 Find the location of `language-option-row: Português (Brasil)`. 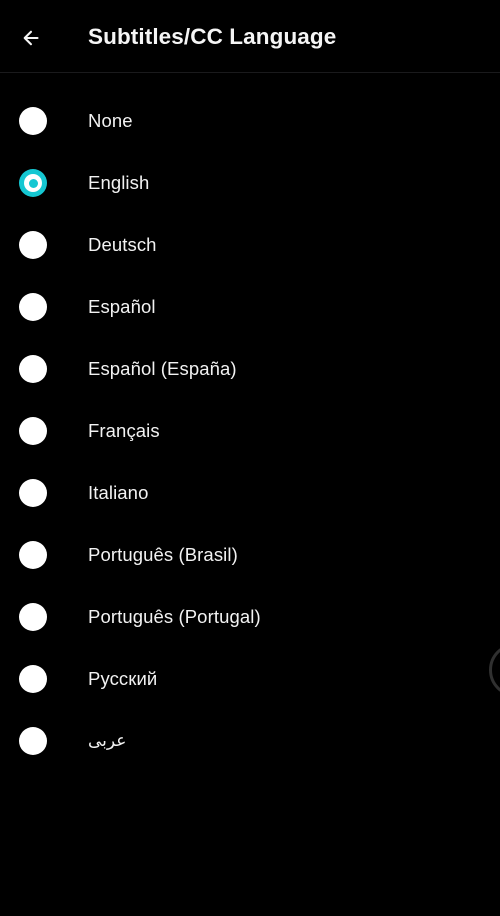

language-option-row: Português (Brasil) is located at coordinates (250, 555).